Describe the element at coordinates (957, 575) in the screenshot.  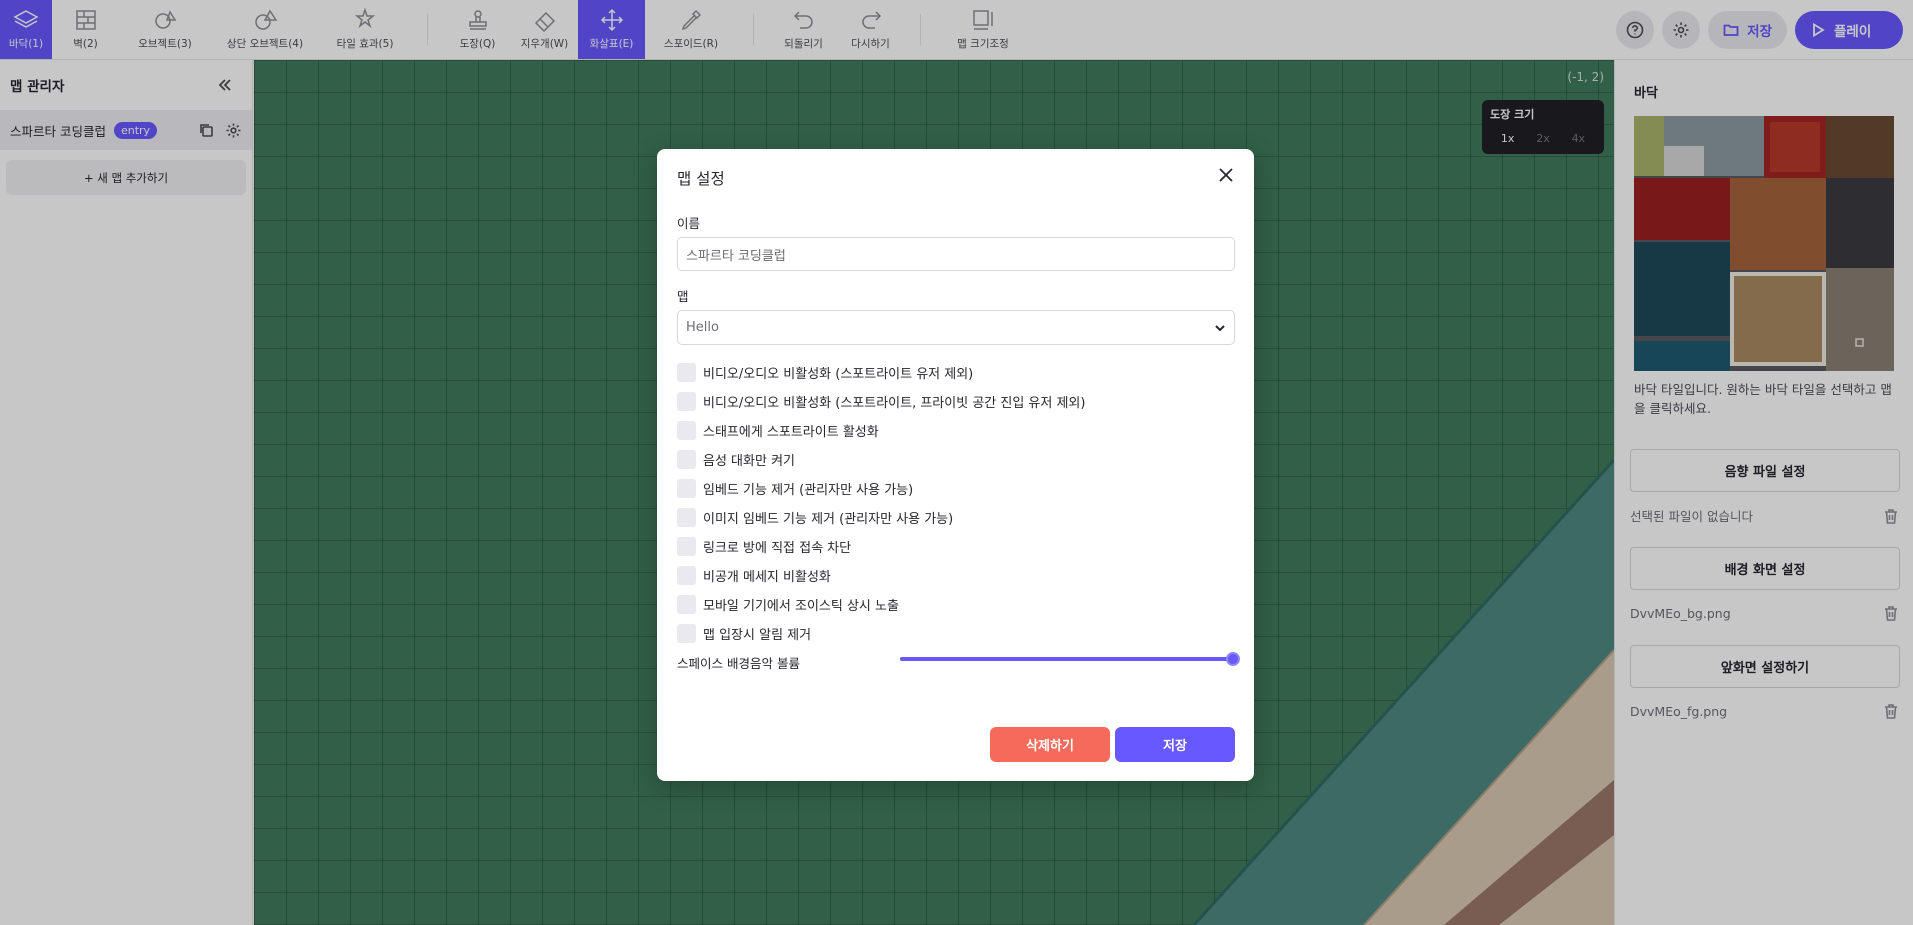
I see `option-row: 비공개 메세지 비활성화` at that location.